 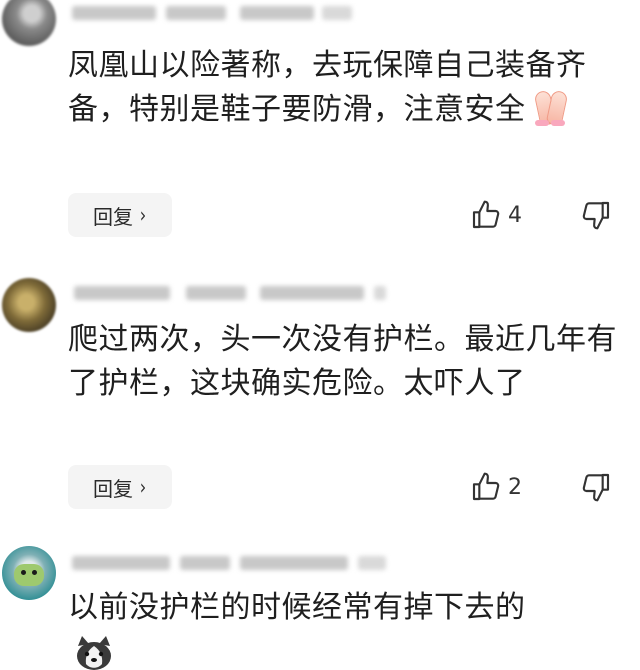 I want to click on comment-text-content: 凤凰山以险著称，去玩保障自己装备齐备，特别是鞋子要防滑，注意安全, so click(x=327, y=87).